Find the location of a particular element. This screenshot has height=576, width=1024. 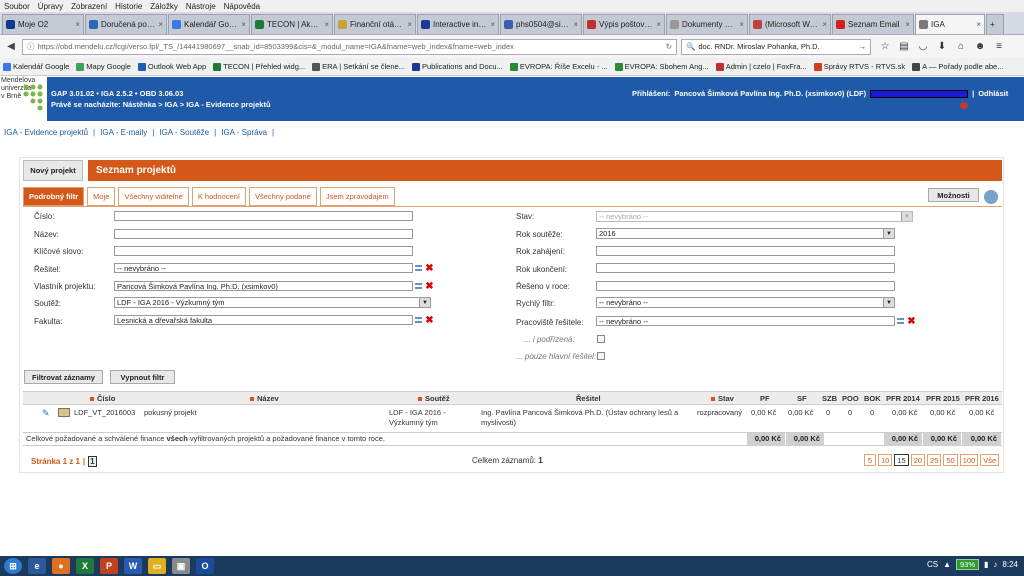

browser-tab: Interactive inn... × is located at coordinates (458, 24).